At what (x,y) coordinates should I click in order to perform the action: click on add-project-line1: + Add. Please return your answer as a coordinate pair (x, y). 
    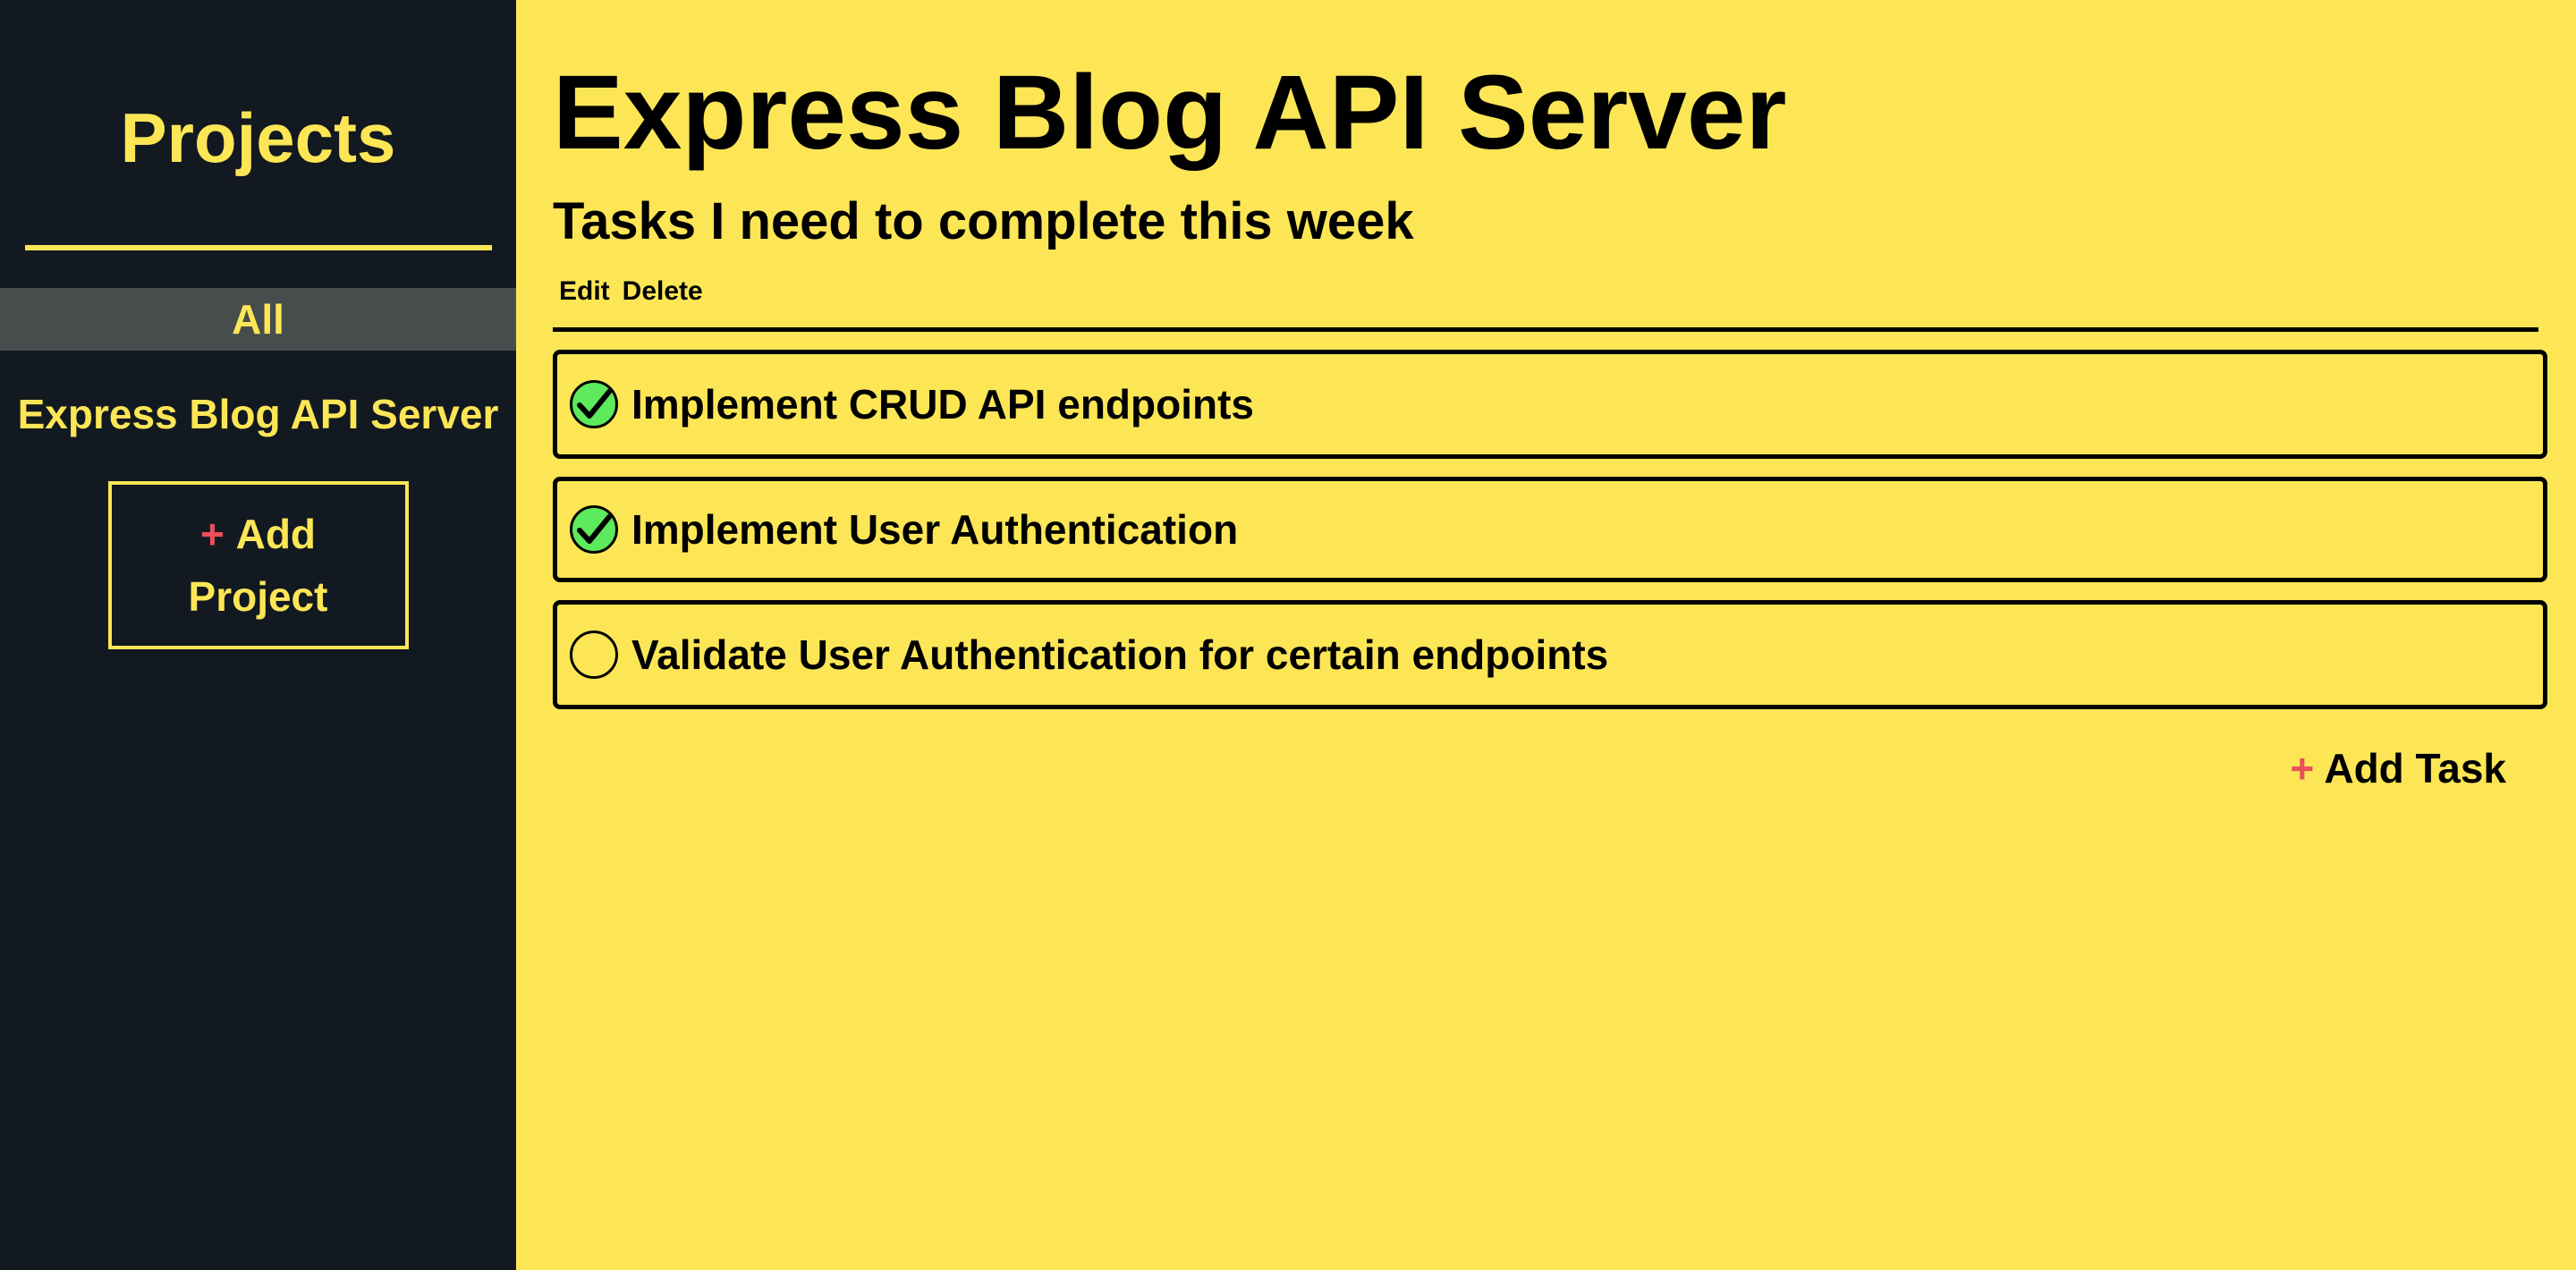
    Looking at the image, I should click on (258, 534).